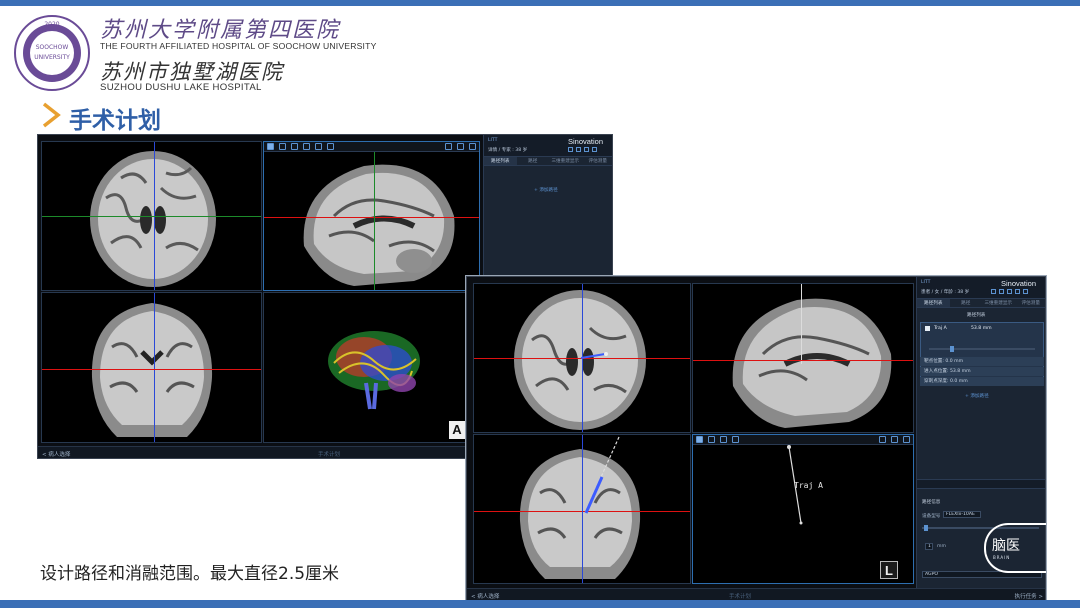 The height and width of the screenshot is (608, 1080). Describe the element at coordinates (976, 315) in the screenshot. I see `trajectory-list-title: 路径列表` at that location.